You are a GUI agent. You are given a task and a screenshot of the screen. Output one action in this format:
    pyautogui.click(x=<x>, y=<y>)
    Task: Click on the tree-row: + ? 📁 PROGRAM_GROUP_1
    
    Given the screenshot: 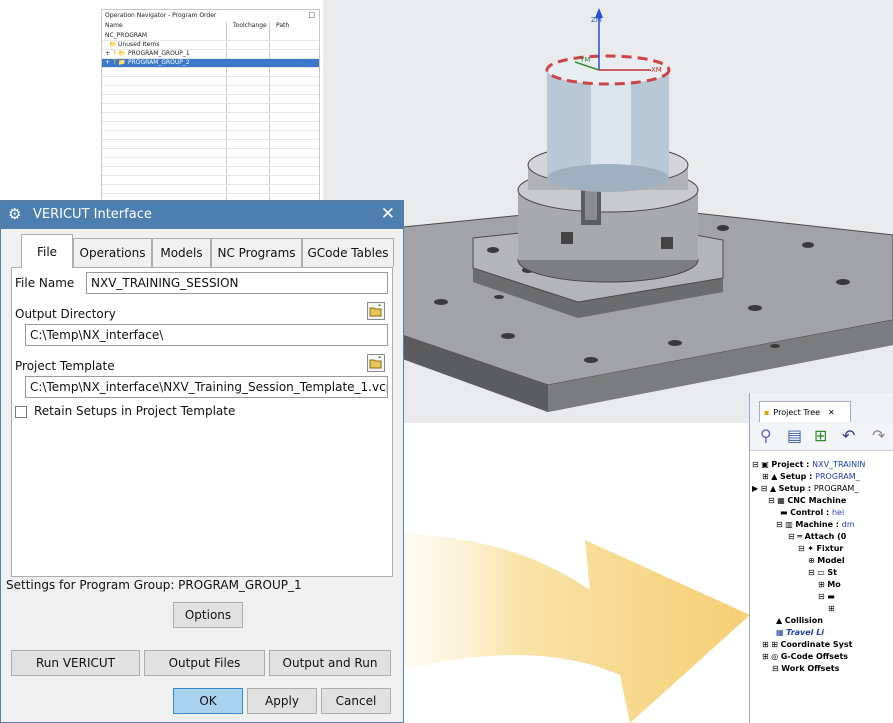 What is the action you would take?
    pyautogui.click(x=210, y=54)
    